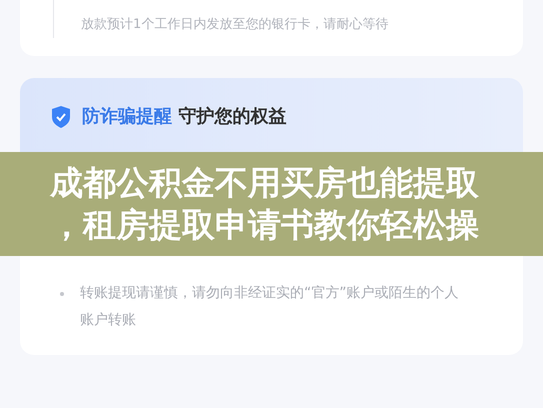  Describe the element at coordinates (265, 183) in the screenshot. I see `banner-headline: 成都公积金不用买房也能提取` at that location.